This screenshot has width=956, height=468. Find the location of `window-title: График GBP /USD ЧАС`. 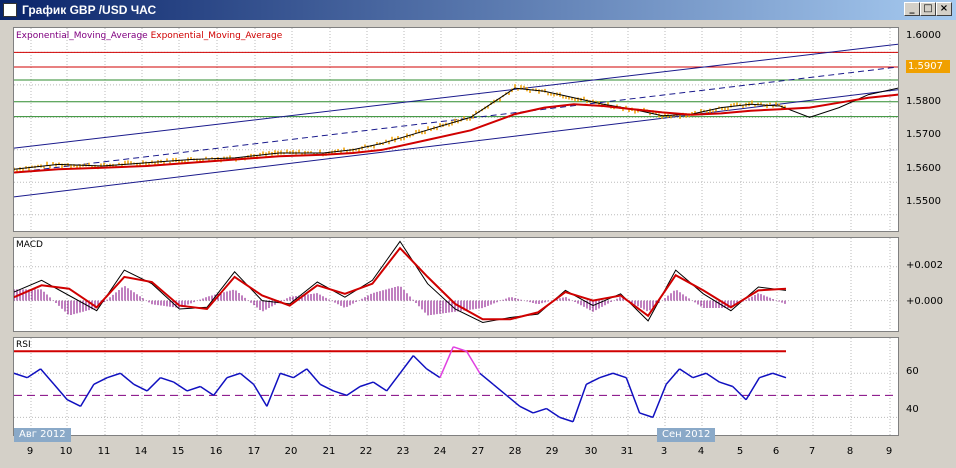

window-title: График GBP /USD ЧАС is located at coordinates (89, 10).